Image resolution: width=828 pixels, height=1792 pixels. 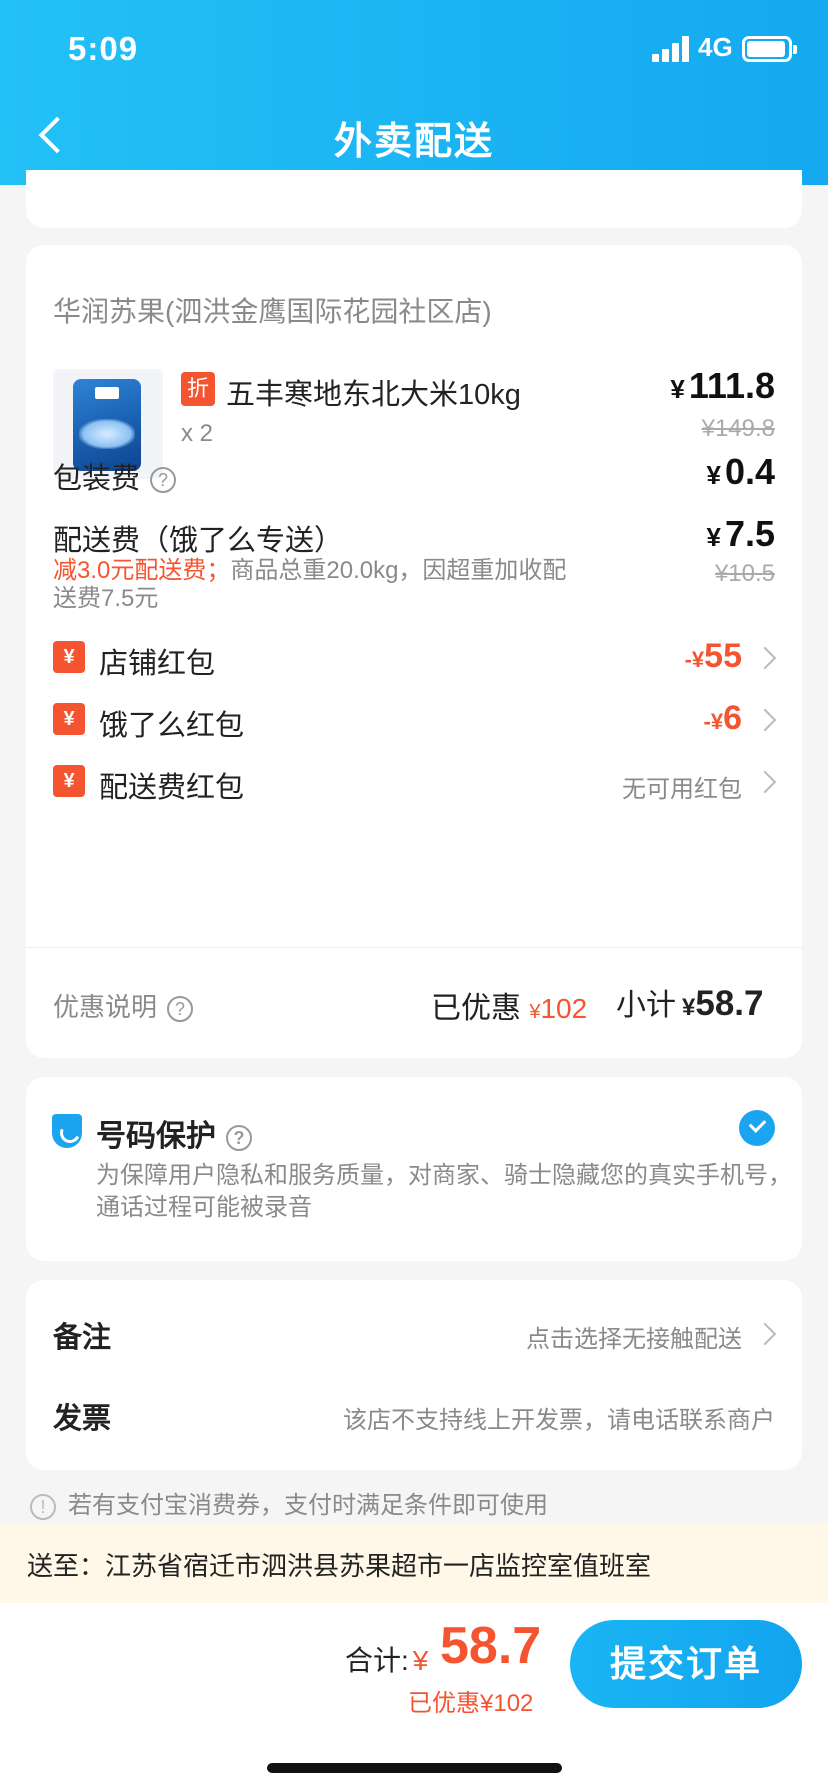 I want to click on packaging-fee: ¥0.4, so click(x=740, y=471).